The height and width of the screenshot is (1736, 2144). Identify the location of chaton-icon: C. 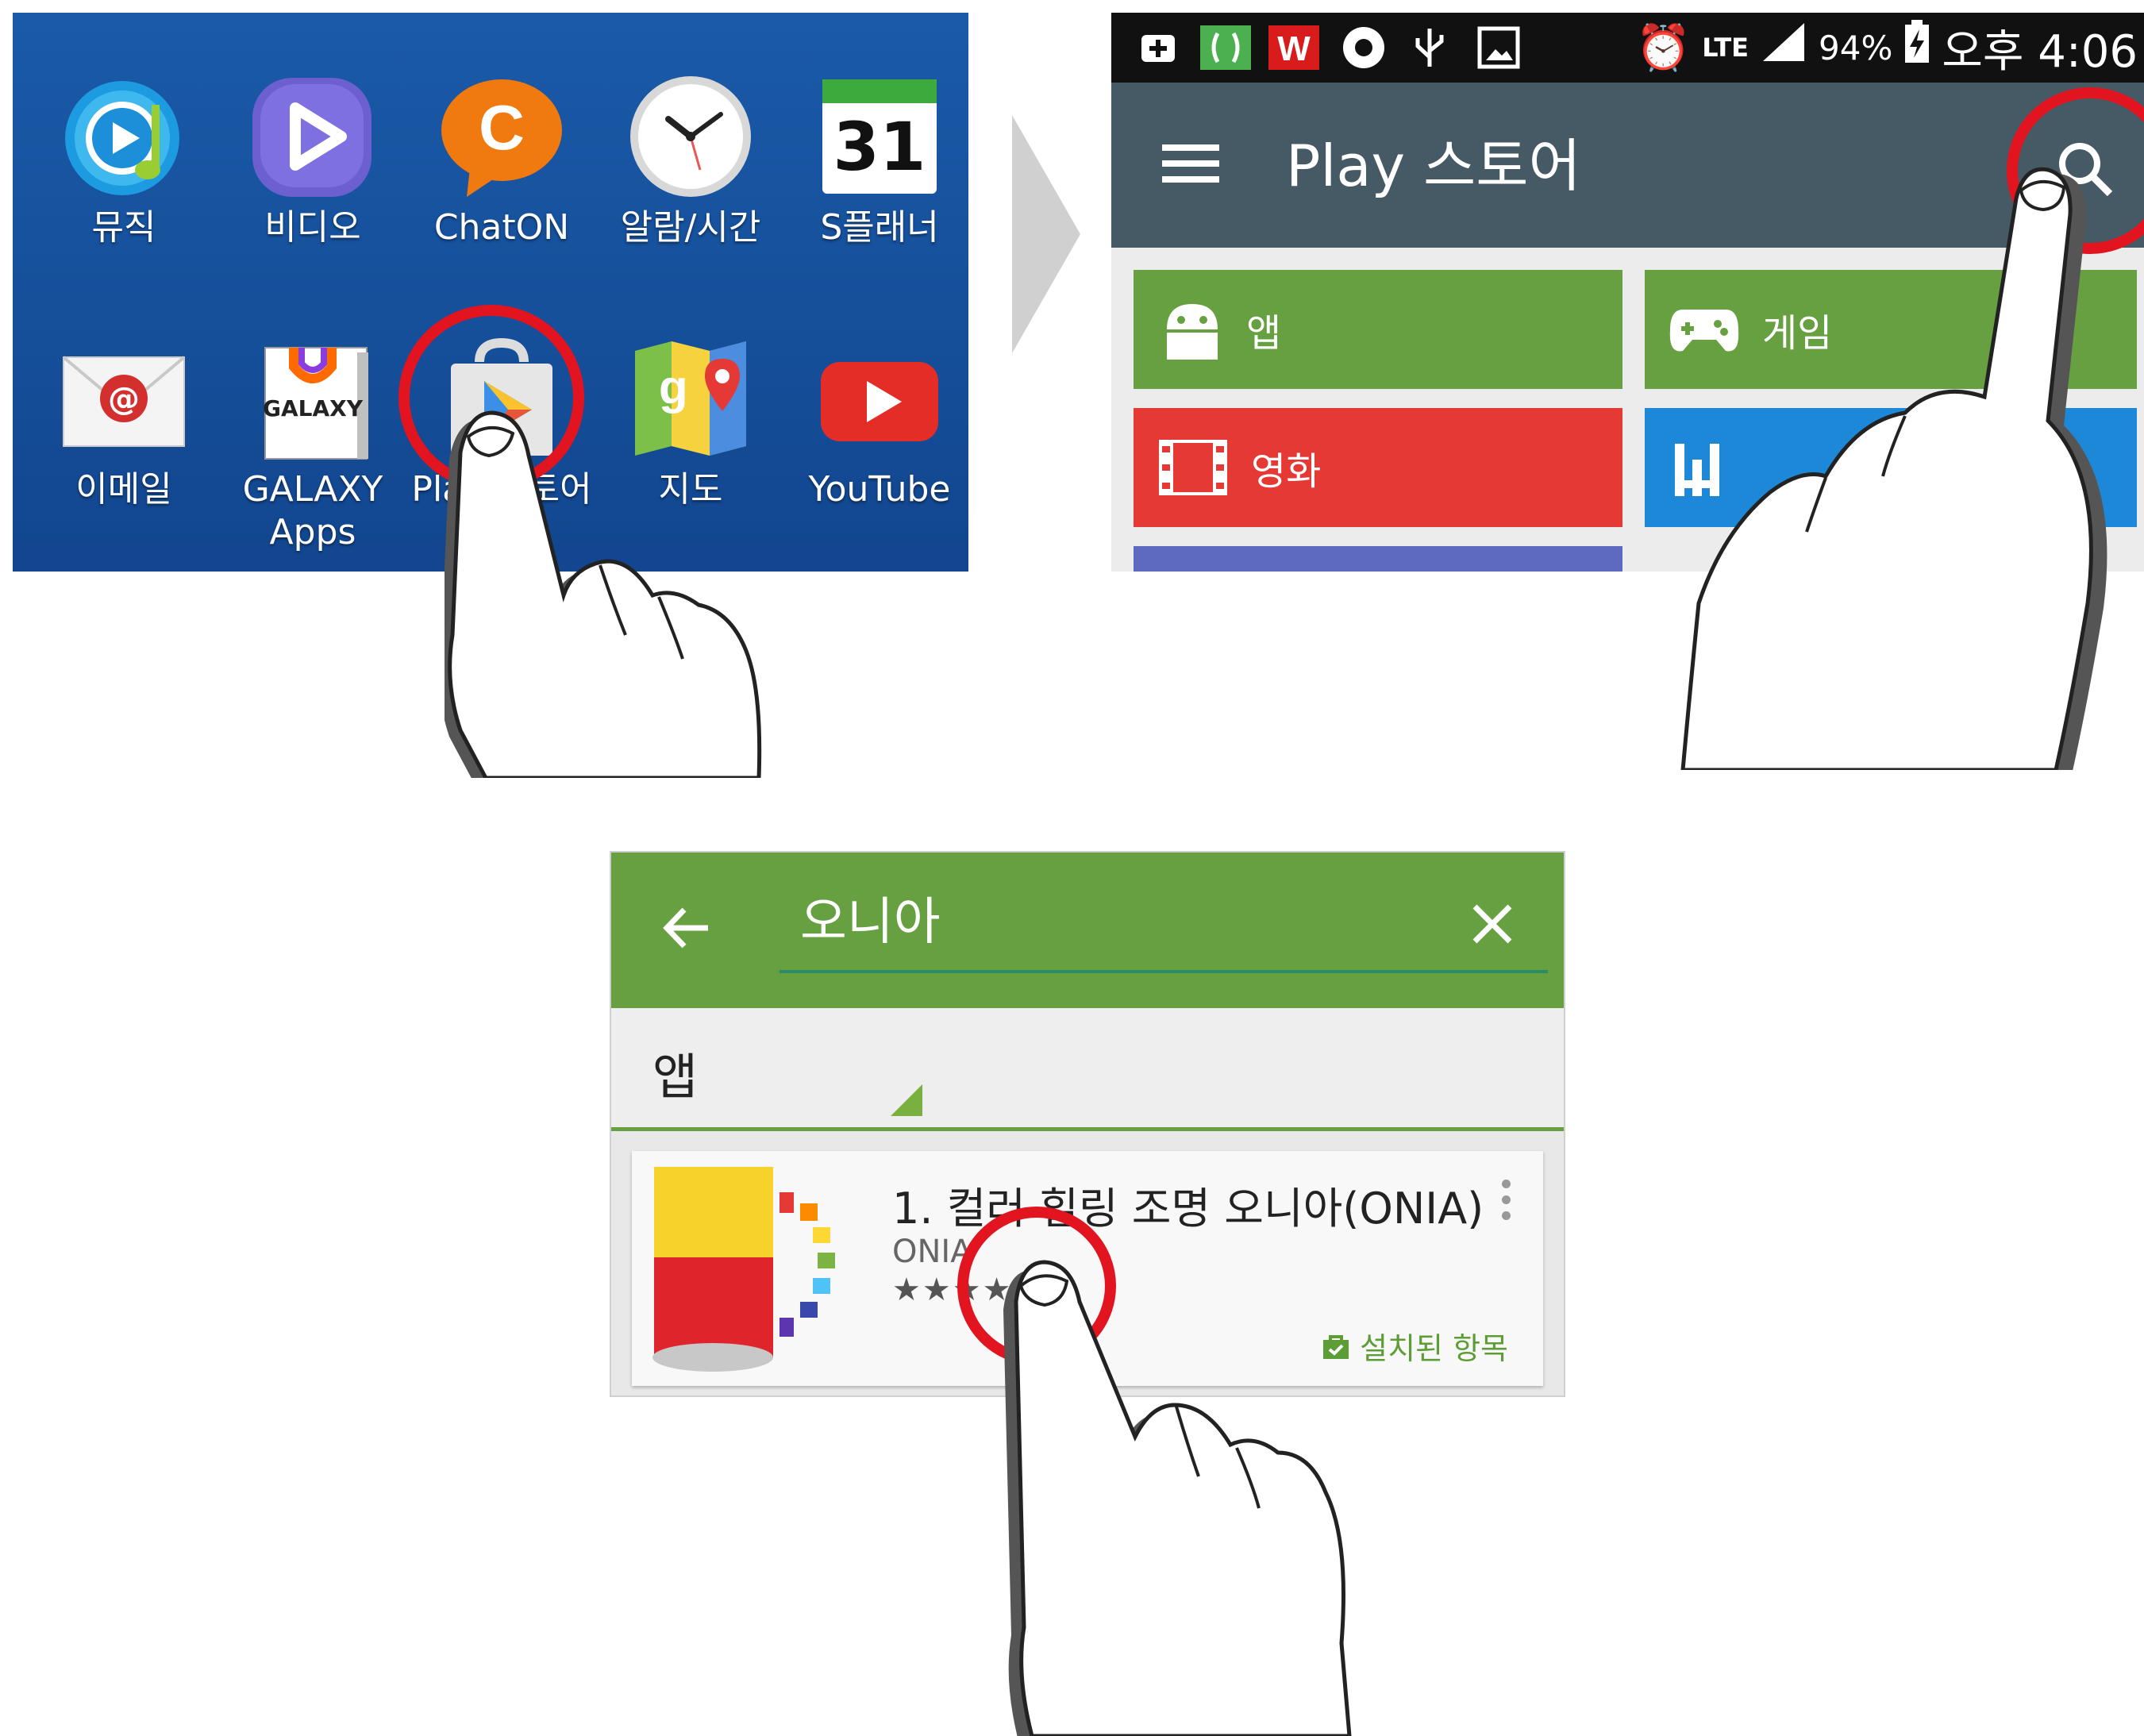
(501, 136).